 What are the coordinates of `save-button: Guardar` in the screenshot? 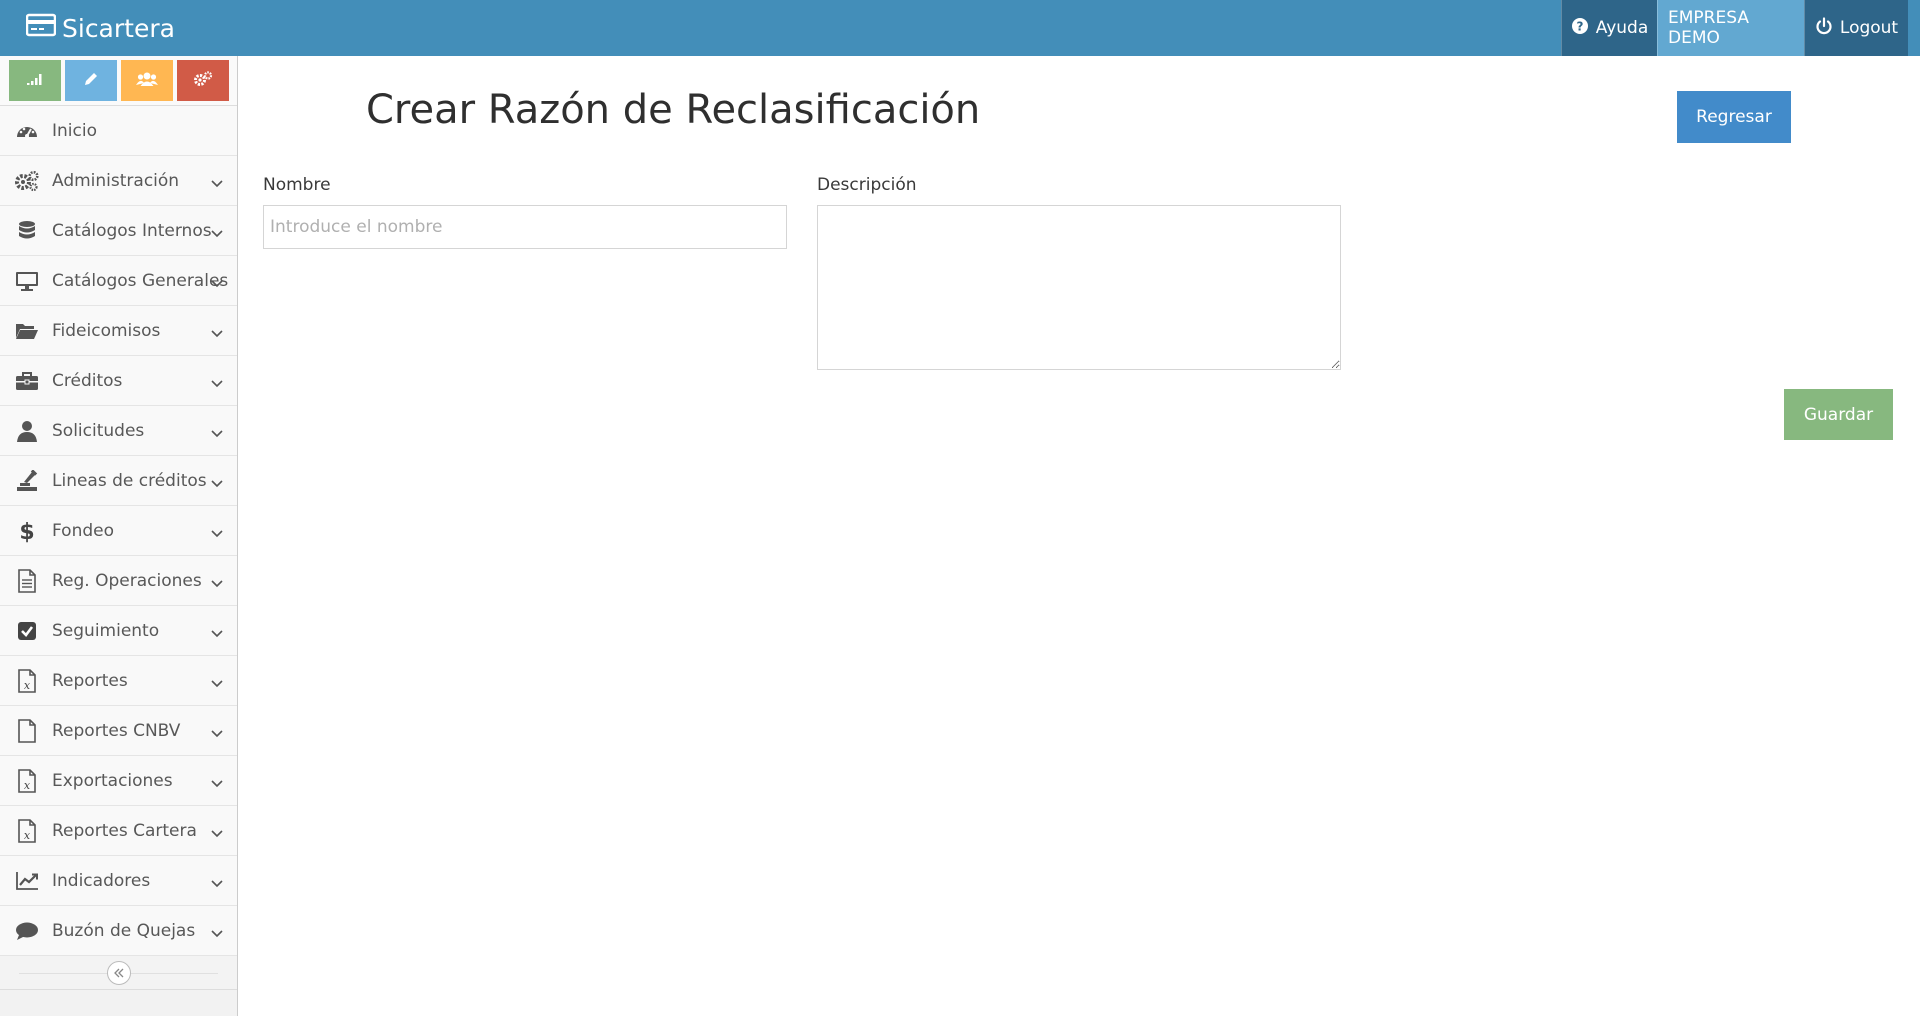 It's located at (1838, 414).